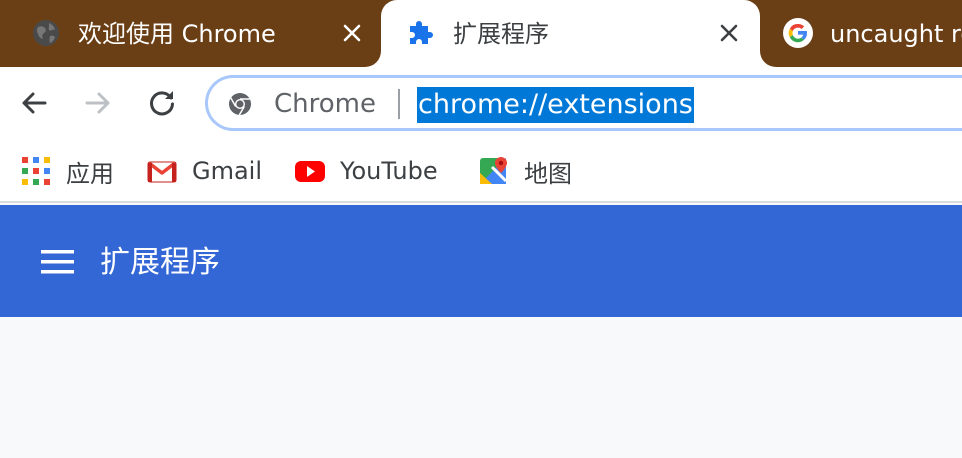 This screenshot has height=458, width=962. Describe the element at coordinates (798, 33) in the screenshot. I see `google-g-icon` at that location.